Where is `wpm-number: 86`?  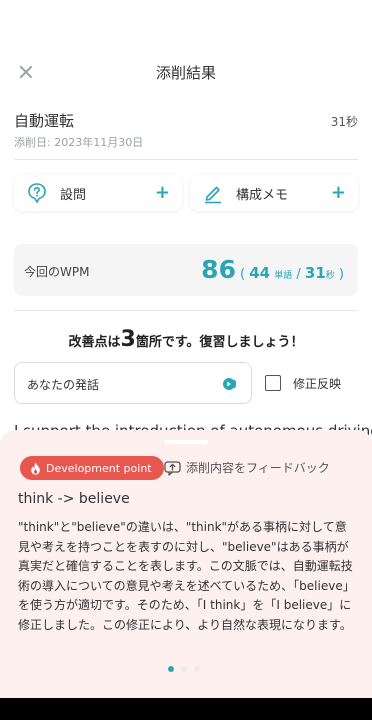 wpm-number: 86 is located at coordinates (218, 269).